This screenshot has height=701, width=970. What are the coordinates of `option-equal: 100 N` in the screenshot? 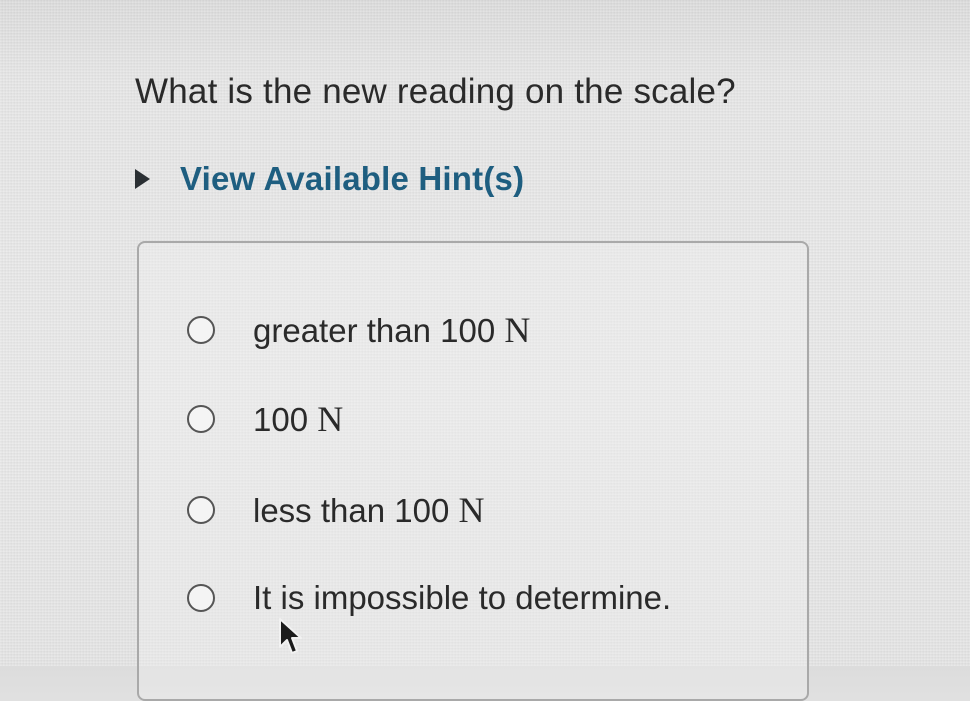 It's located at (265, 419).